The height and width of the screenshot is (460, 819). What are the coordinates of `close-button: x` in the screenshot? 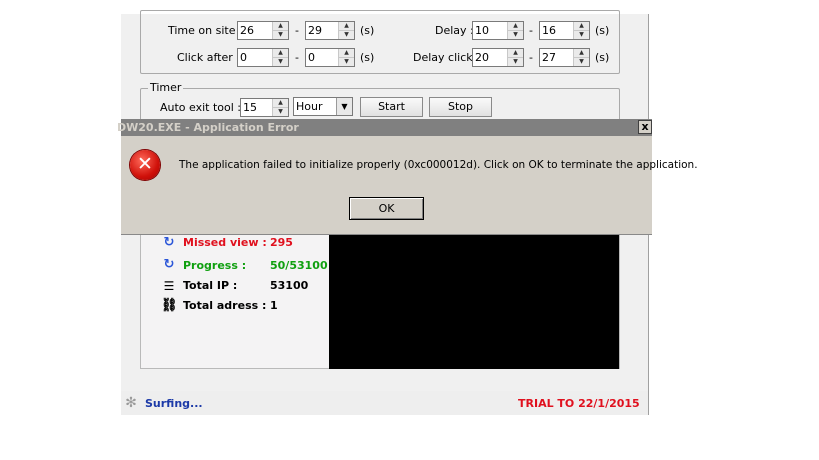 It's located at (645, 127).